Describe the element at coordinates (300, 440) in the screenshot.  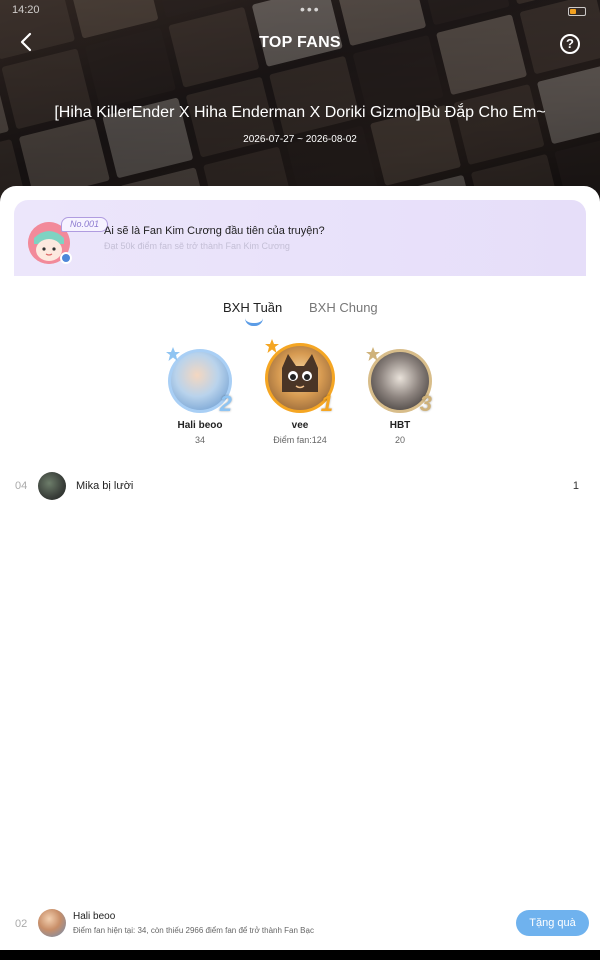
I see `podium-score: Điểm fan:124` at that location.